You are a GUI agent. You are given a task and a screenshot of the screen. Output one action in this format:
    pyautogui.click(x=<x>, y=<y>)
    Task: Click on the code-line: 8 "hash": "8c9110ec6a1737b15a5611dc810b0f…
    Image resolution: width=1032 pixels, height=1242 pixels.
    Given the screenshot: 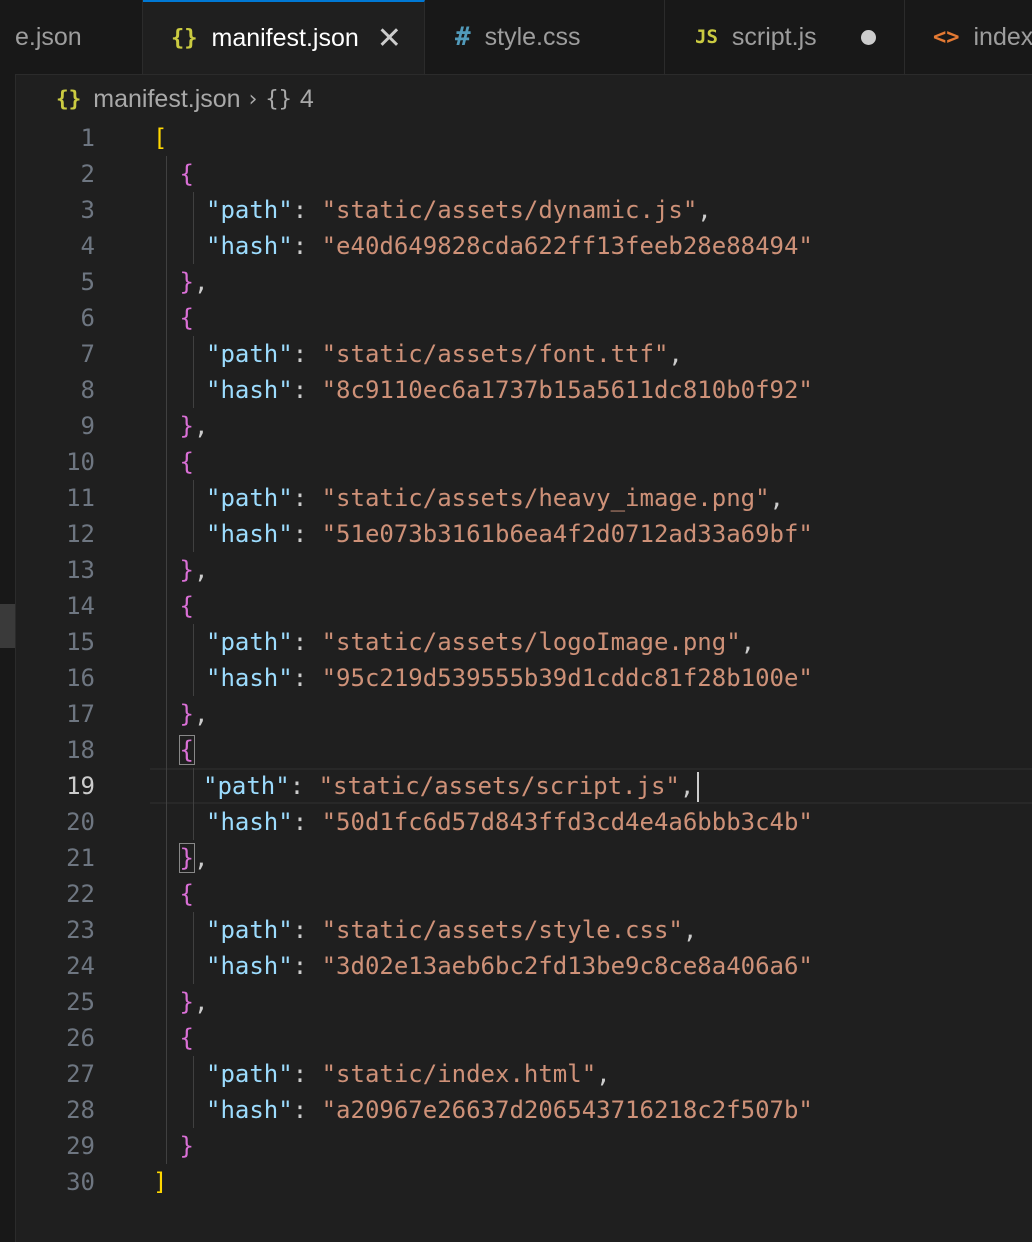 What is the action you would take?
    pyautogui.click(x=523, y=390)
    